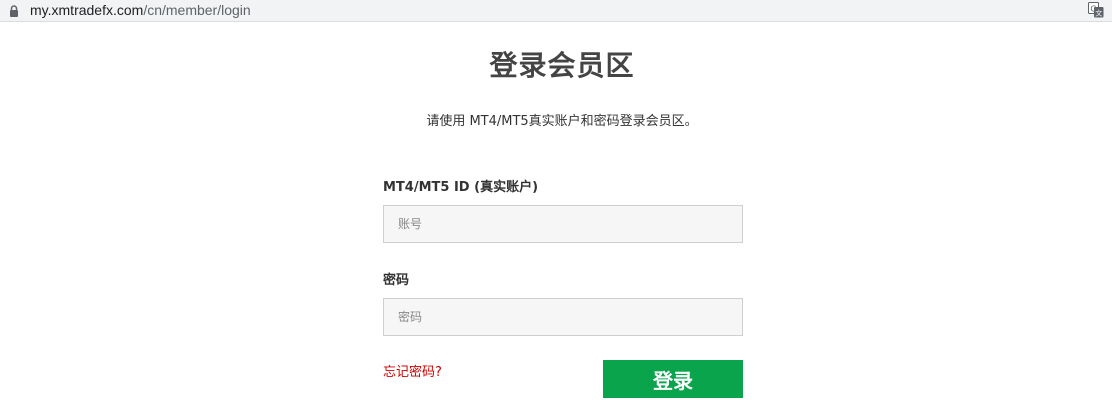 Image resolution: width=1112 pixels, height=411 pixels. I want to click on google-translate-icon: G 文, so click(1096, 10).